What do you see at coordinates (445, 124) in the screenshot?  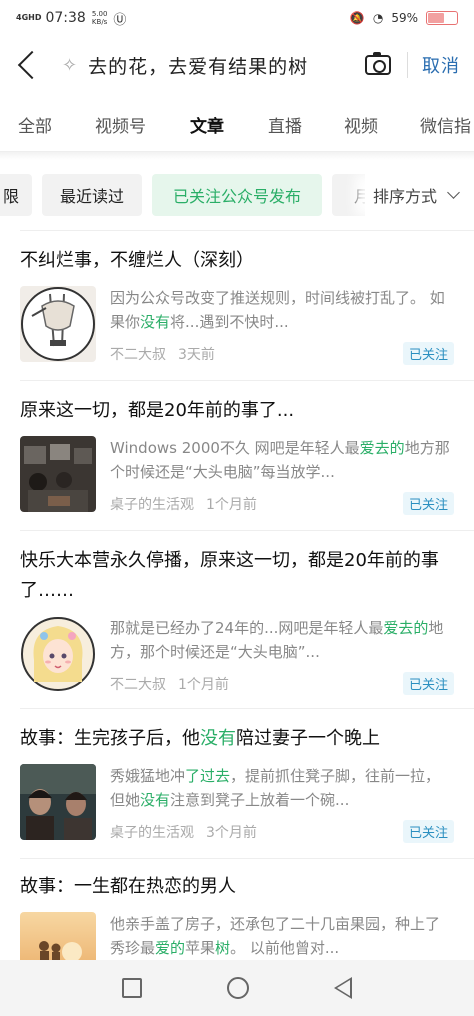 I see `tab-wechat-index: 微信指` at bounding box center [445, 124].